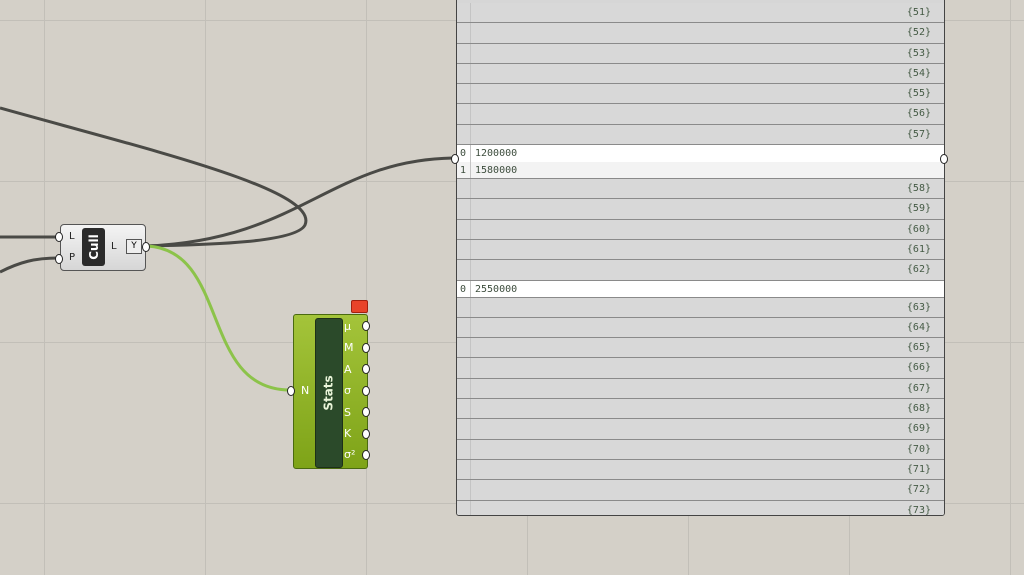 The height and width of the screenshot is (575, 1024). What do you see at coordinates (700, 368) in the screenshot?
I see `panel-branch-row: {66}` at bounding box center [700, 368].